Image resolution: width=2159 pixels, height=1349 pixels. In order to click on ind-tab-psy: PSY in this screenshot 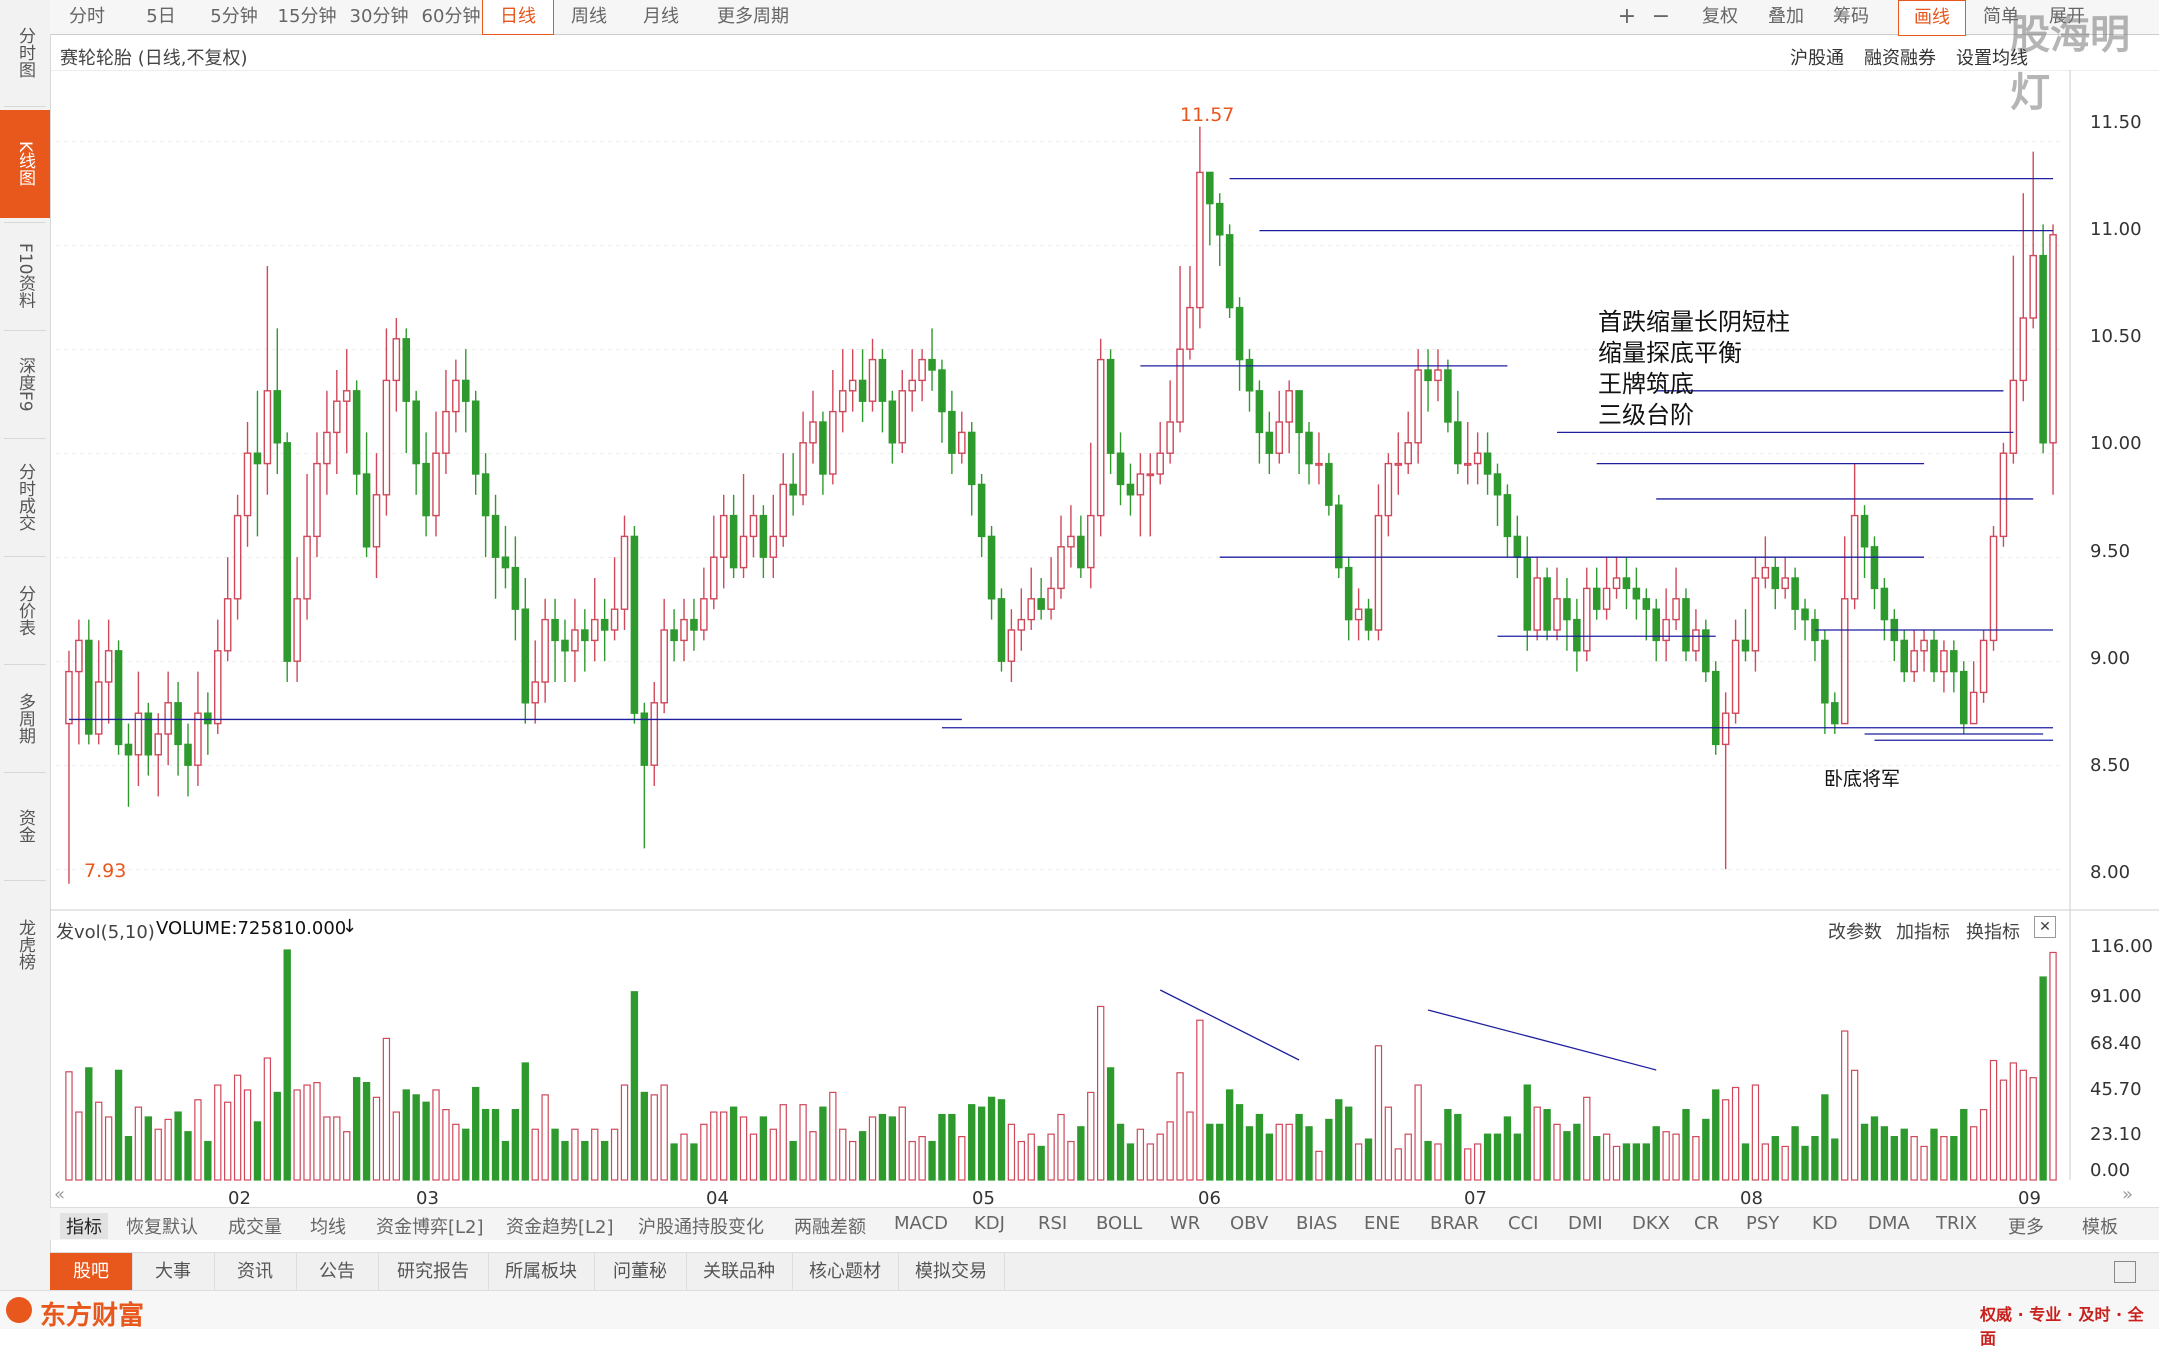, I will do `click(1762, 1223)`.